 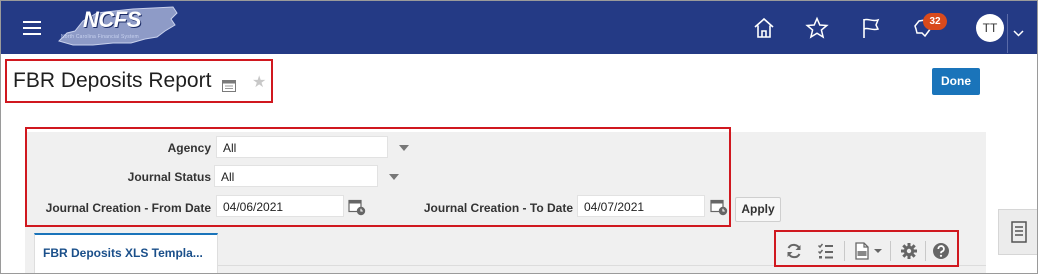 I want to click on journal-status-dropdown-icon, so click(x=394, y=177).